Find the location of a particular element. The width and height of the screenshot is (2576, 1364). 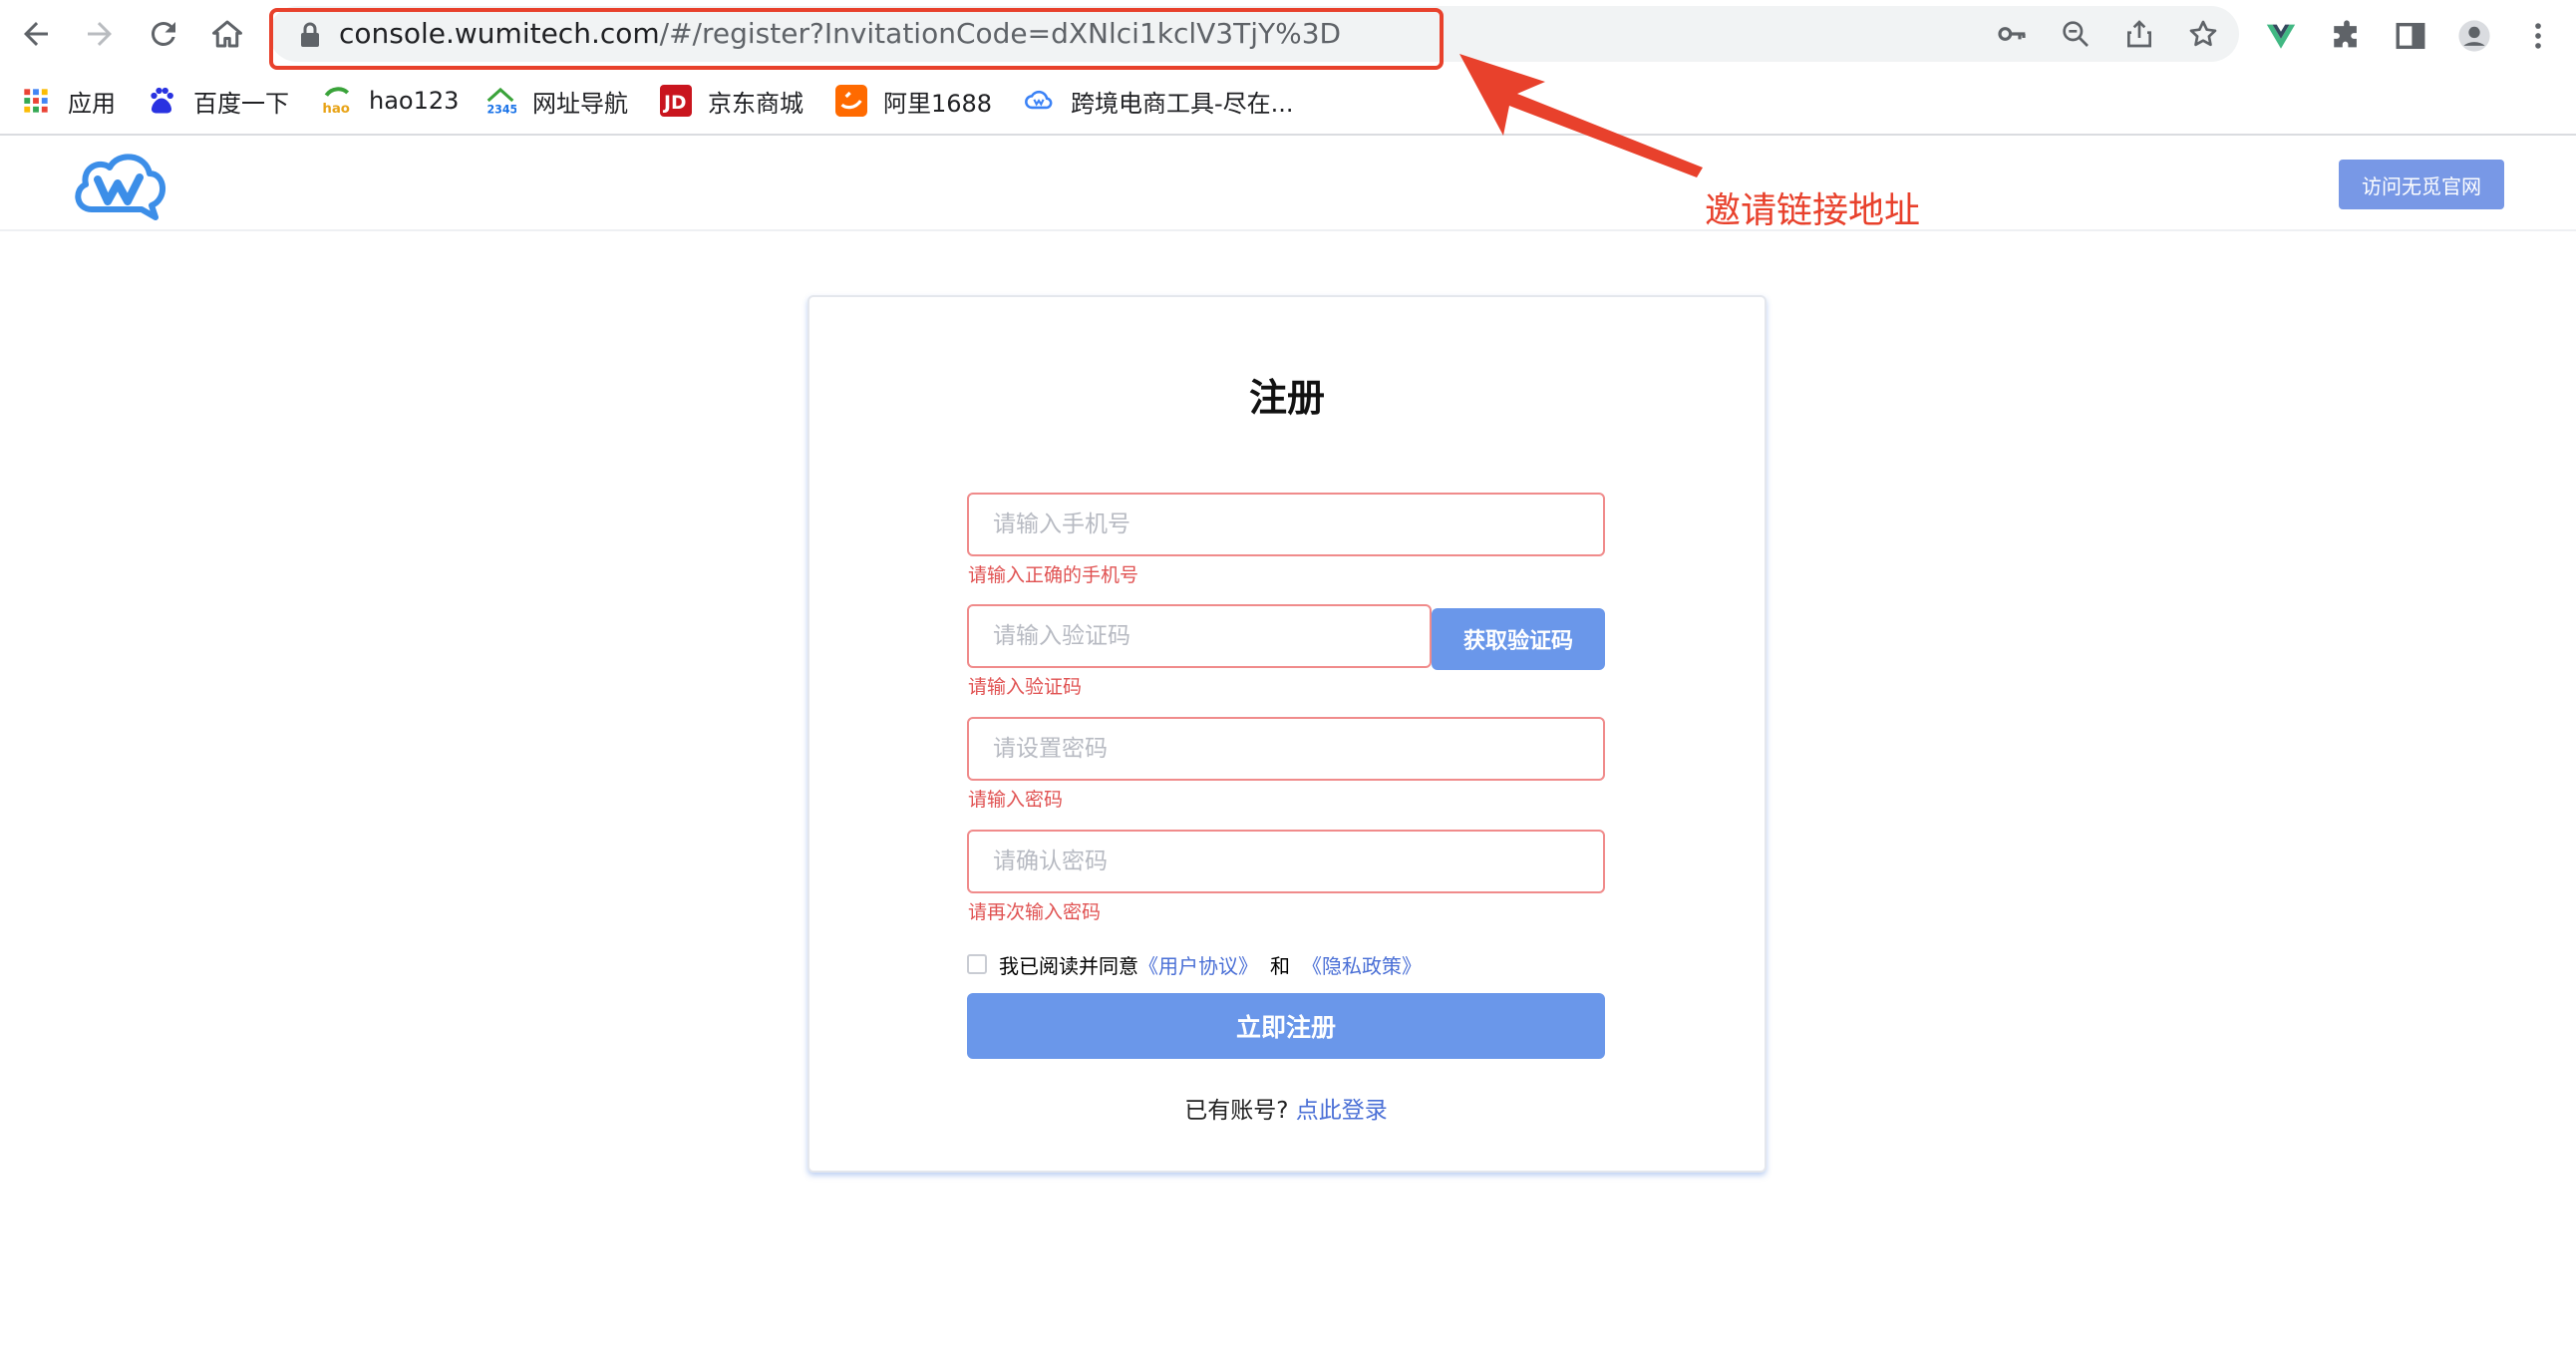

confirm-password-field is located at coordinates (1286, 861).